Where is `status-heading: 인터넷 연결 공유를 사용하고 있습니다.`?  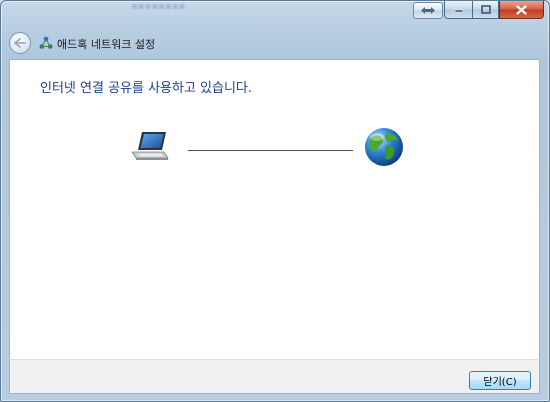 status-heading: 인터넷 연결 공유를 사용하고 있습니다. is located at coordinates (146, 88).